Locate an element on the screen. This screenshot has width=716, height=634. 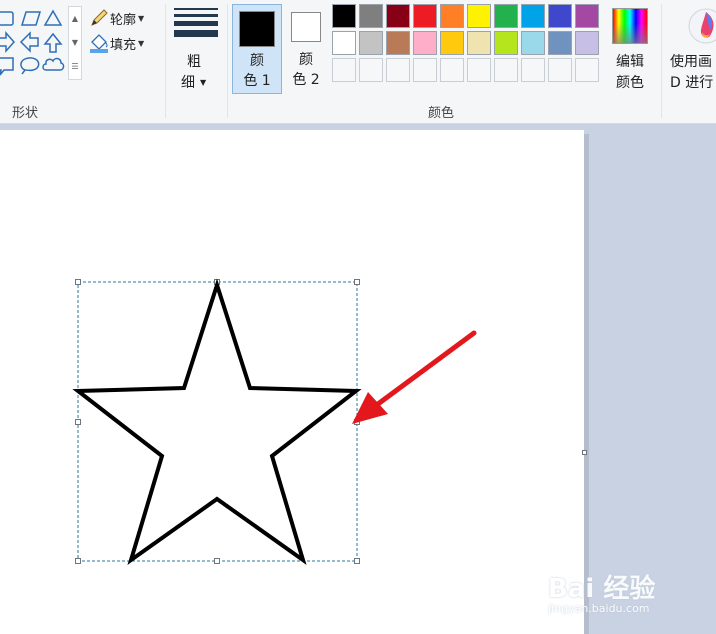
color-palette is located at coordinates (468, 46).